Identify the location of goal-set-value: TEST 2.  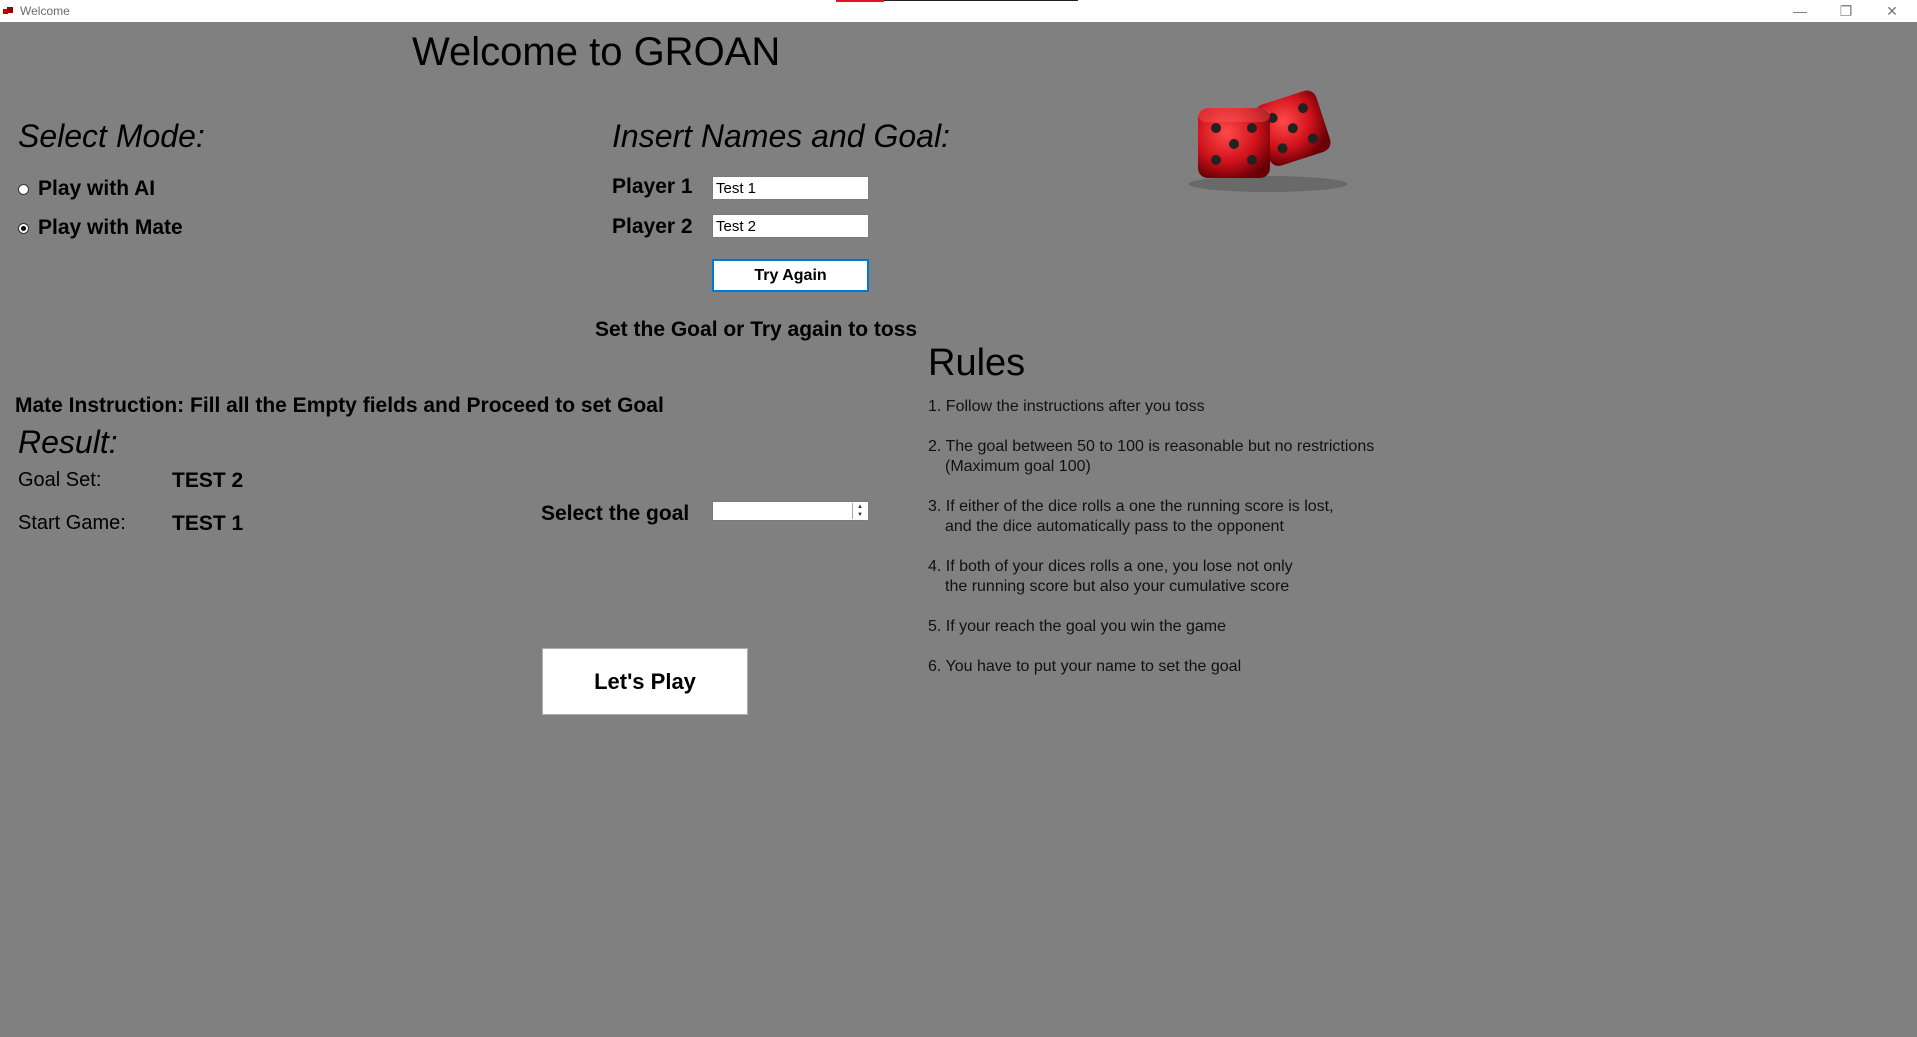
(208, 480).